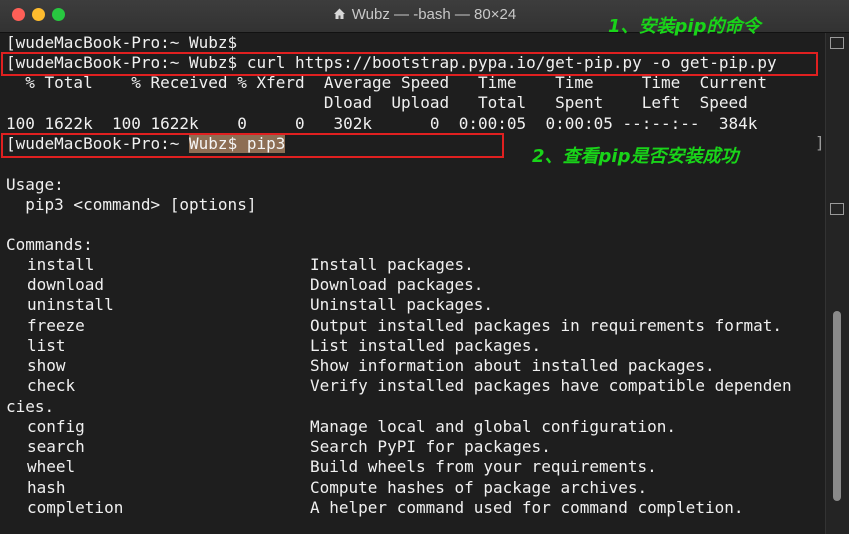  I want to click on wrapped-text: cies., so click(30, 406).